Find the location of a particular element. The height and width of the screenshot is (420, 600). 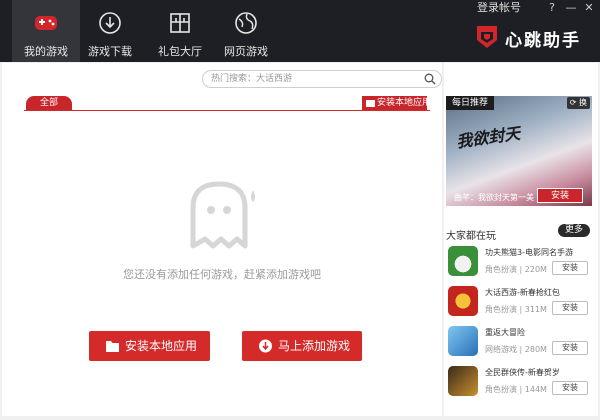

game-meta: 网络游戏 | 280M is located at coordinates (516, 349).